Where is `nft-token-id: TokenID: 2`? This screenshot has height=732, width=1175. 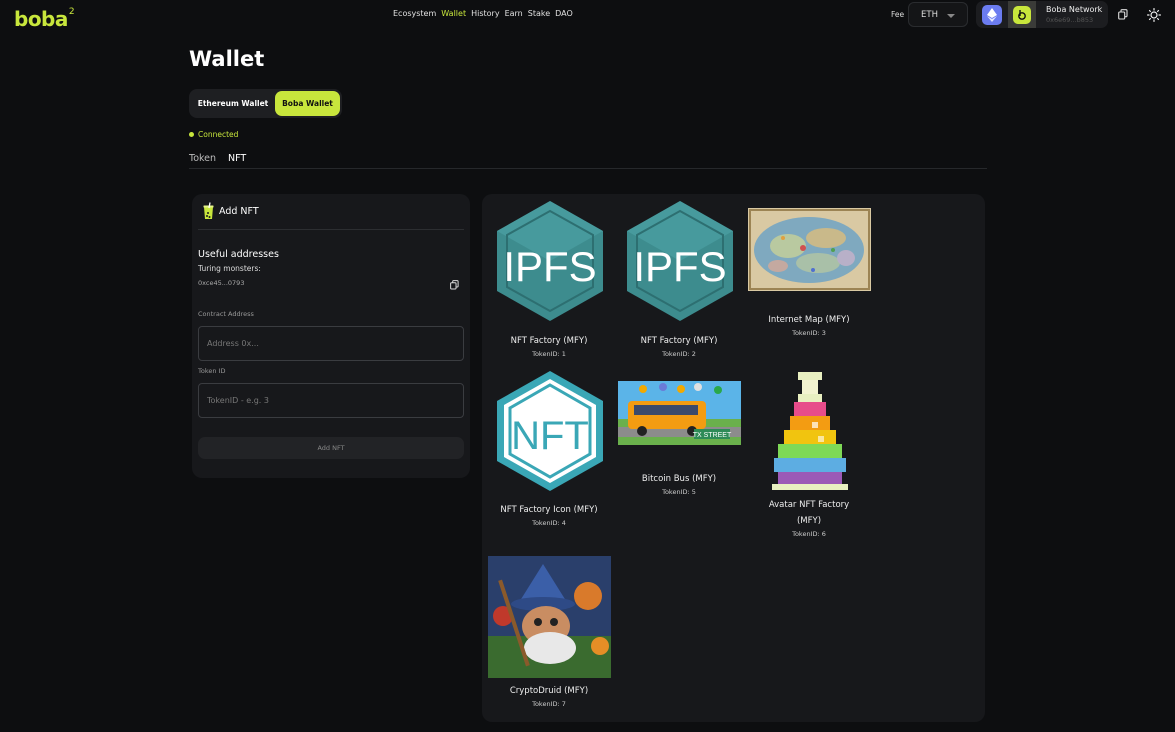
nft-token-id: TokenID: 2 is located at coordinates (679, 354).